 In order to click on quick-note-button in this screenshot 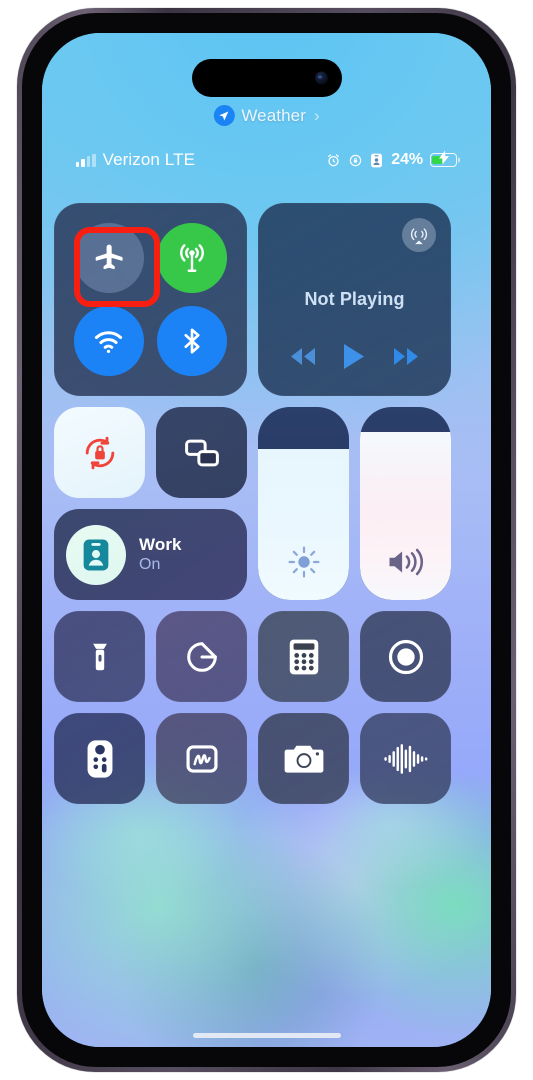, I will do `click(201, 758)`.